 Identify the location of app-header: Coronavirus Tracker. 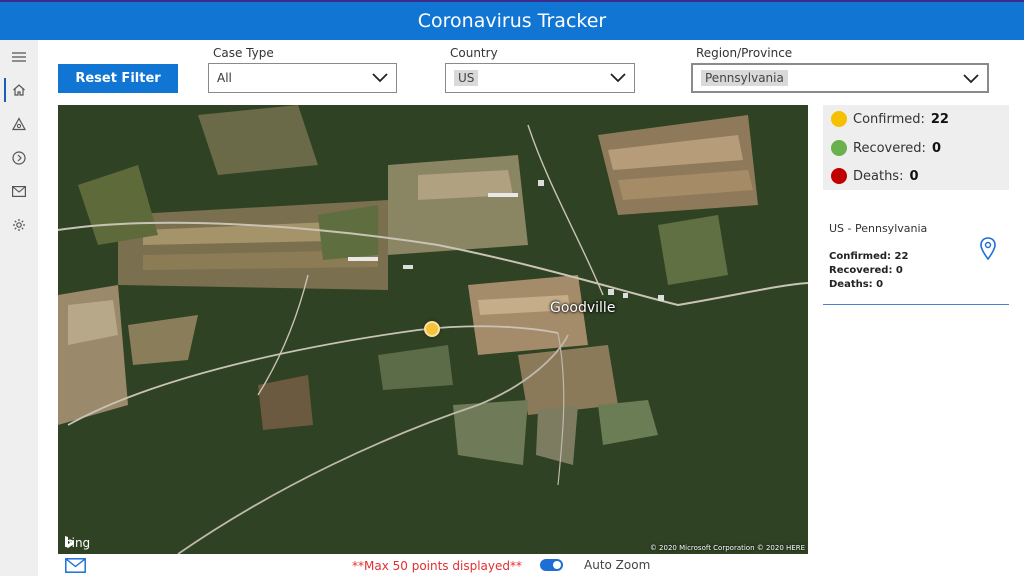
(512, 20).